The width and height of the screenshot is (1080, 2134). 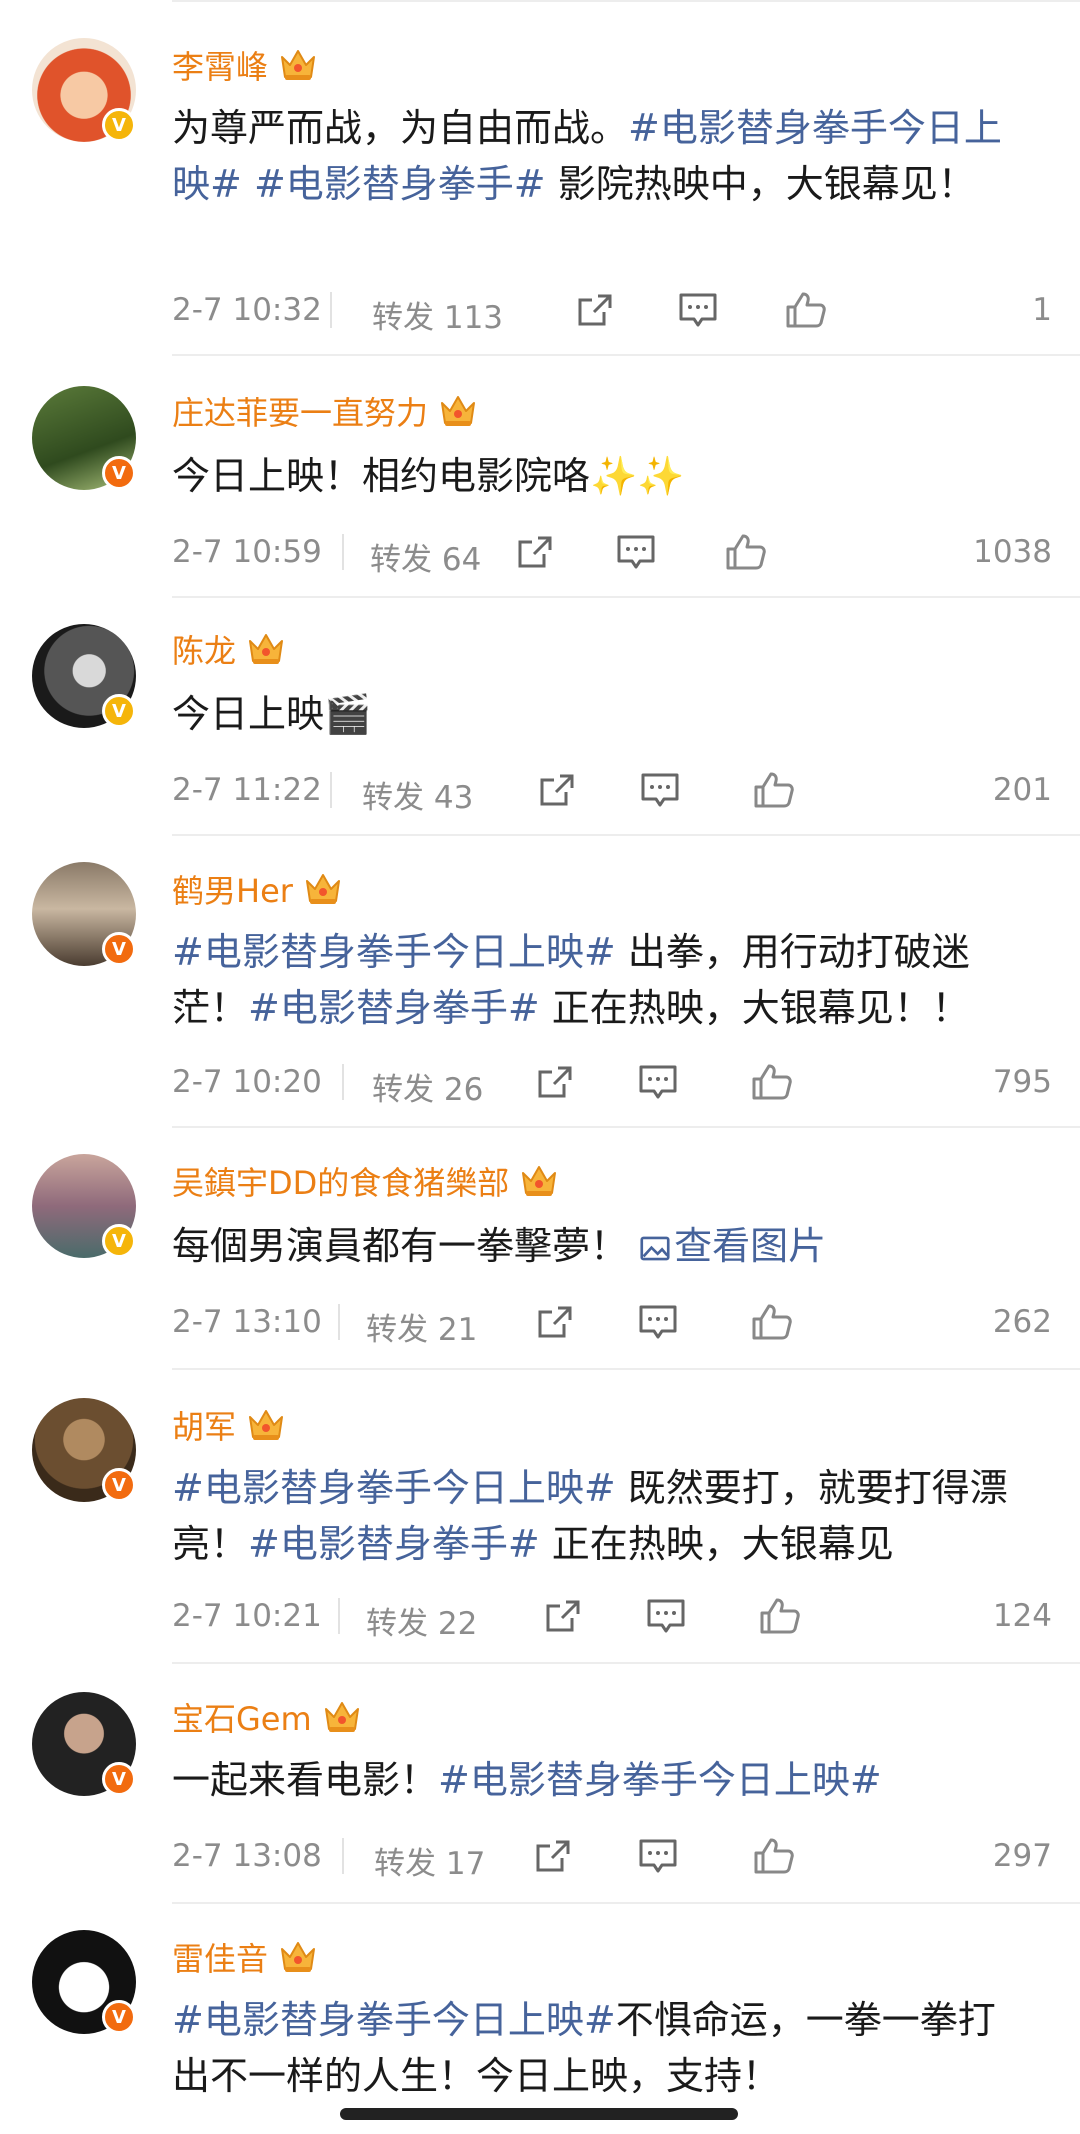 What do you see at coordinates (1022, 1856) in the screenshot?
I see `like-count: 297` at bounding box center [1022, 1856].